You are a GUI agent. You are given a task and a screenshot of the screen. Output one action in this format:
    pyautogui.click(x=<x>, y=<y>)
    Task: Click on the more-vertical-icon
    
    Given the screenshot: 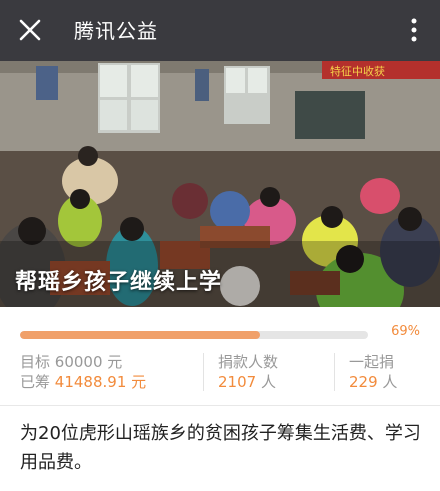 What is the action you would take?
    pyautogui.click(x=414, y=30)
    